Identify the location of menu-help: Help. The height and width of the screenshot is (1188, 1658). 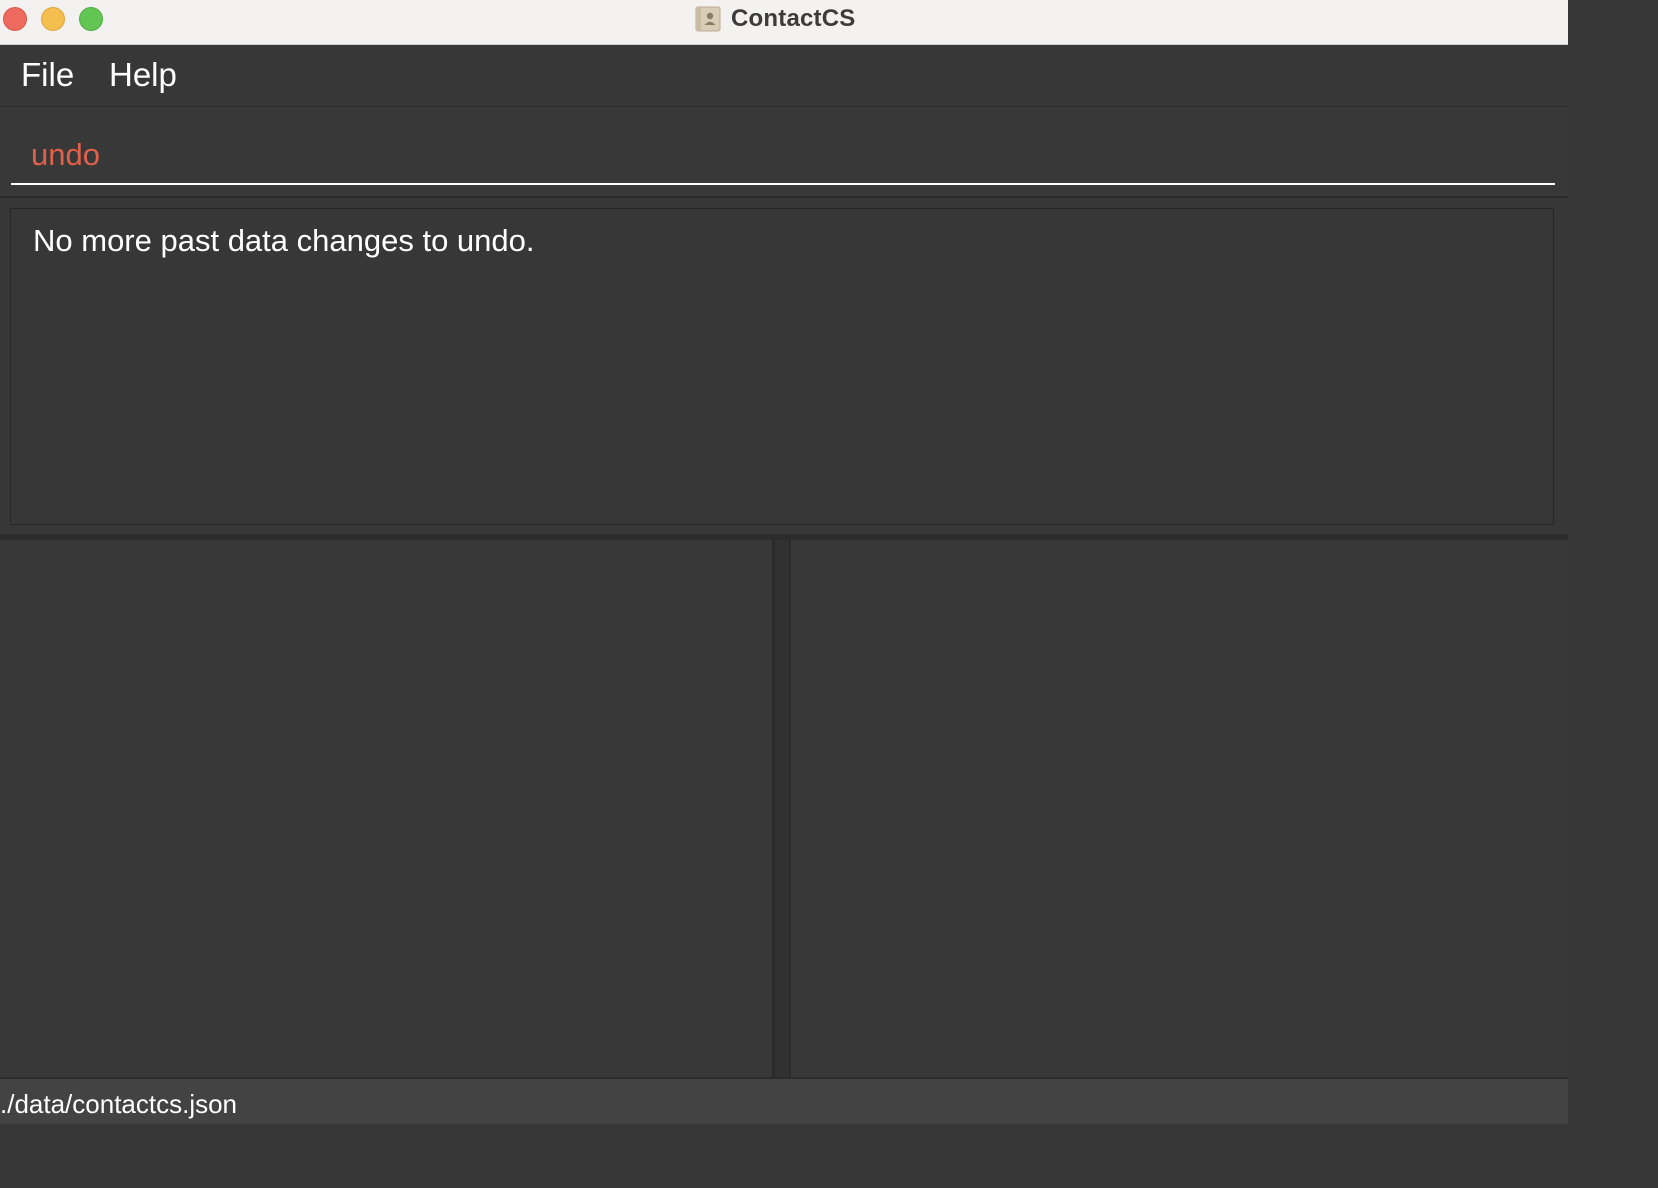
(143, 75).